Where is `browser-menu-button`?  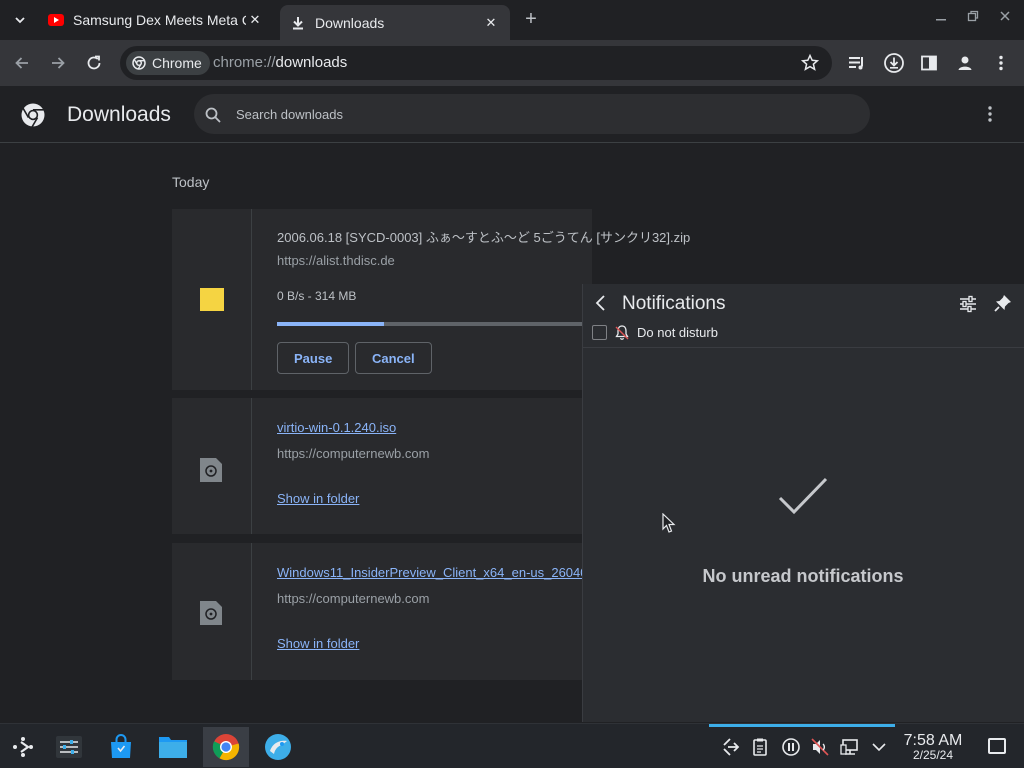
browser-menu-button is located at coordinates (1001, 63).